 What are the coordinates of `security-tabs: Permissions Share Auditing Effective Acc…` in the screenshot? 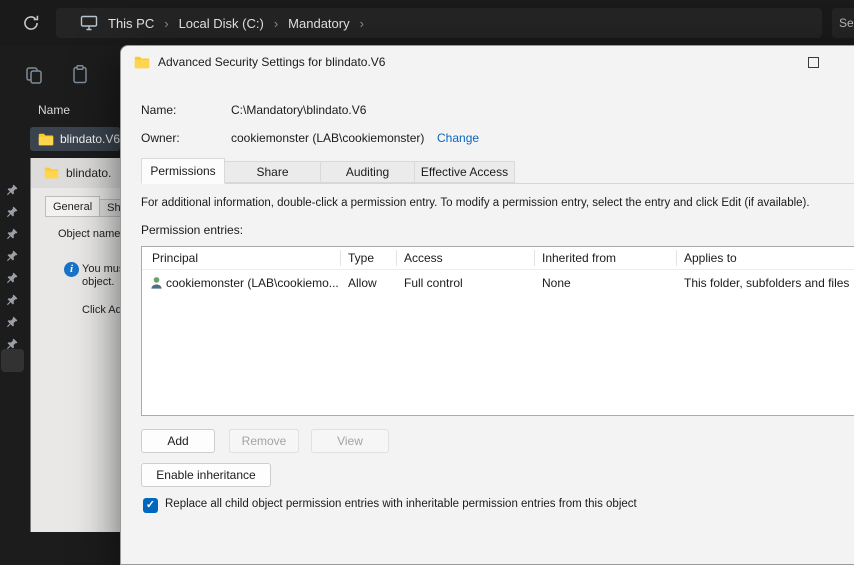 It's located at (497, 171).